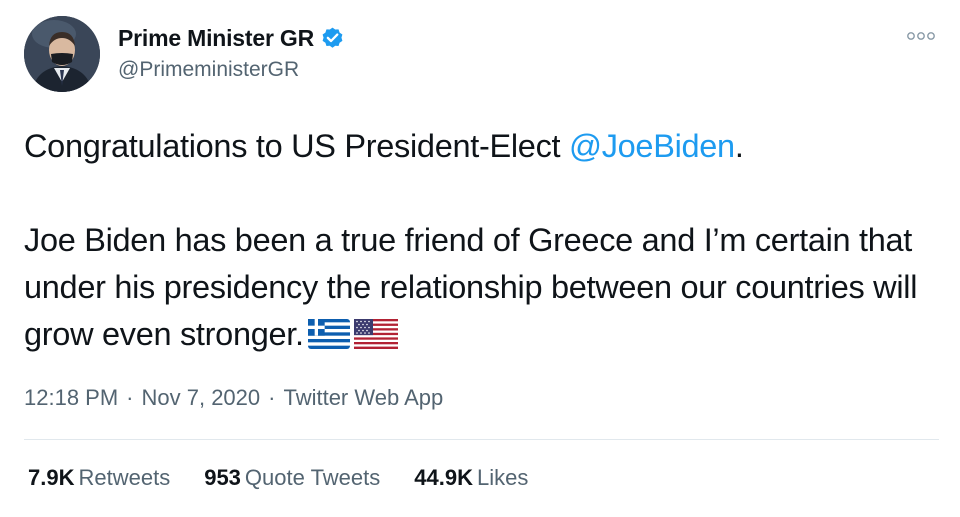 This screenshot has height=517, width=960. I want to click on likes-stat: 44.9K Likes, so click(471, 478).